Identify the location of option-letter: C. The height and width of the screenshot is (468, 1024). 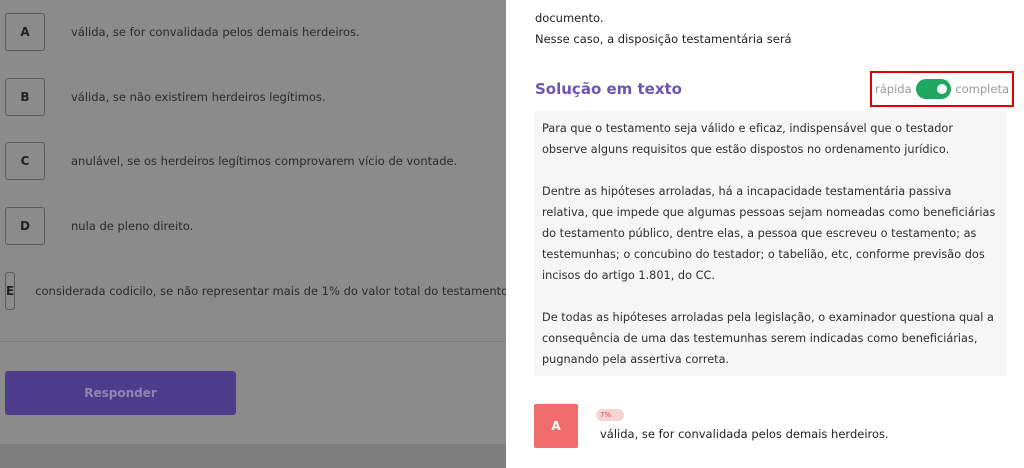
(25, 161).